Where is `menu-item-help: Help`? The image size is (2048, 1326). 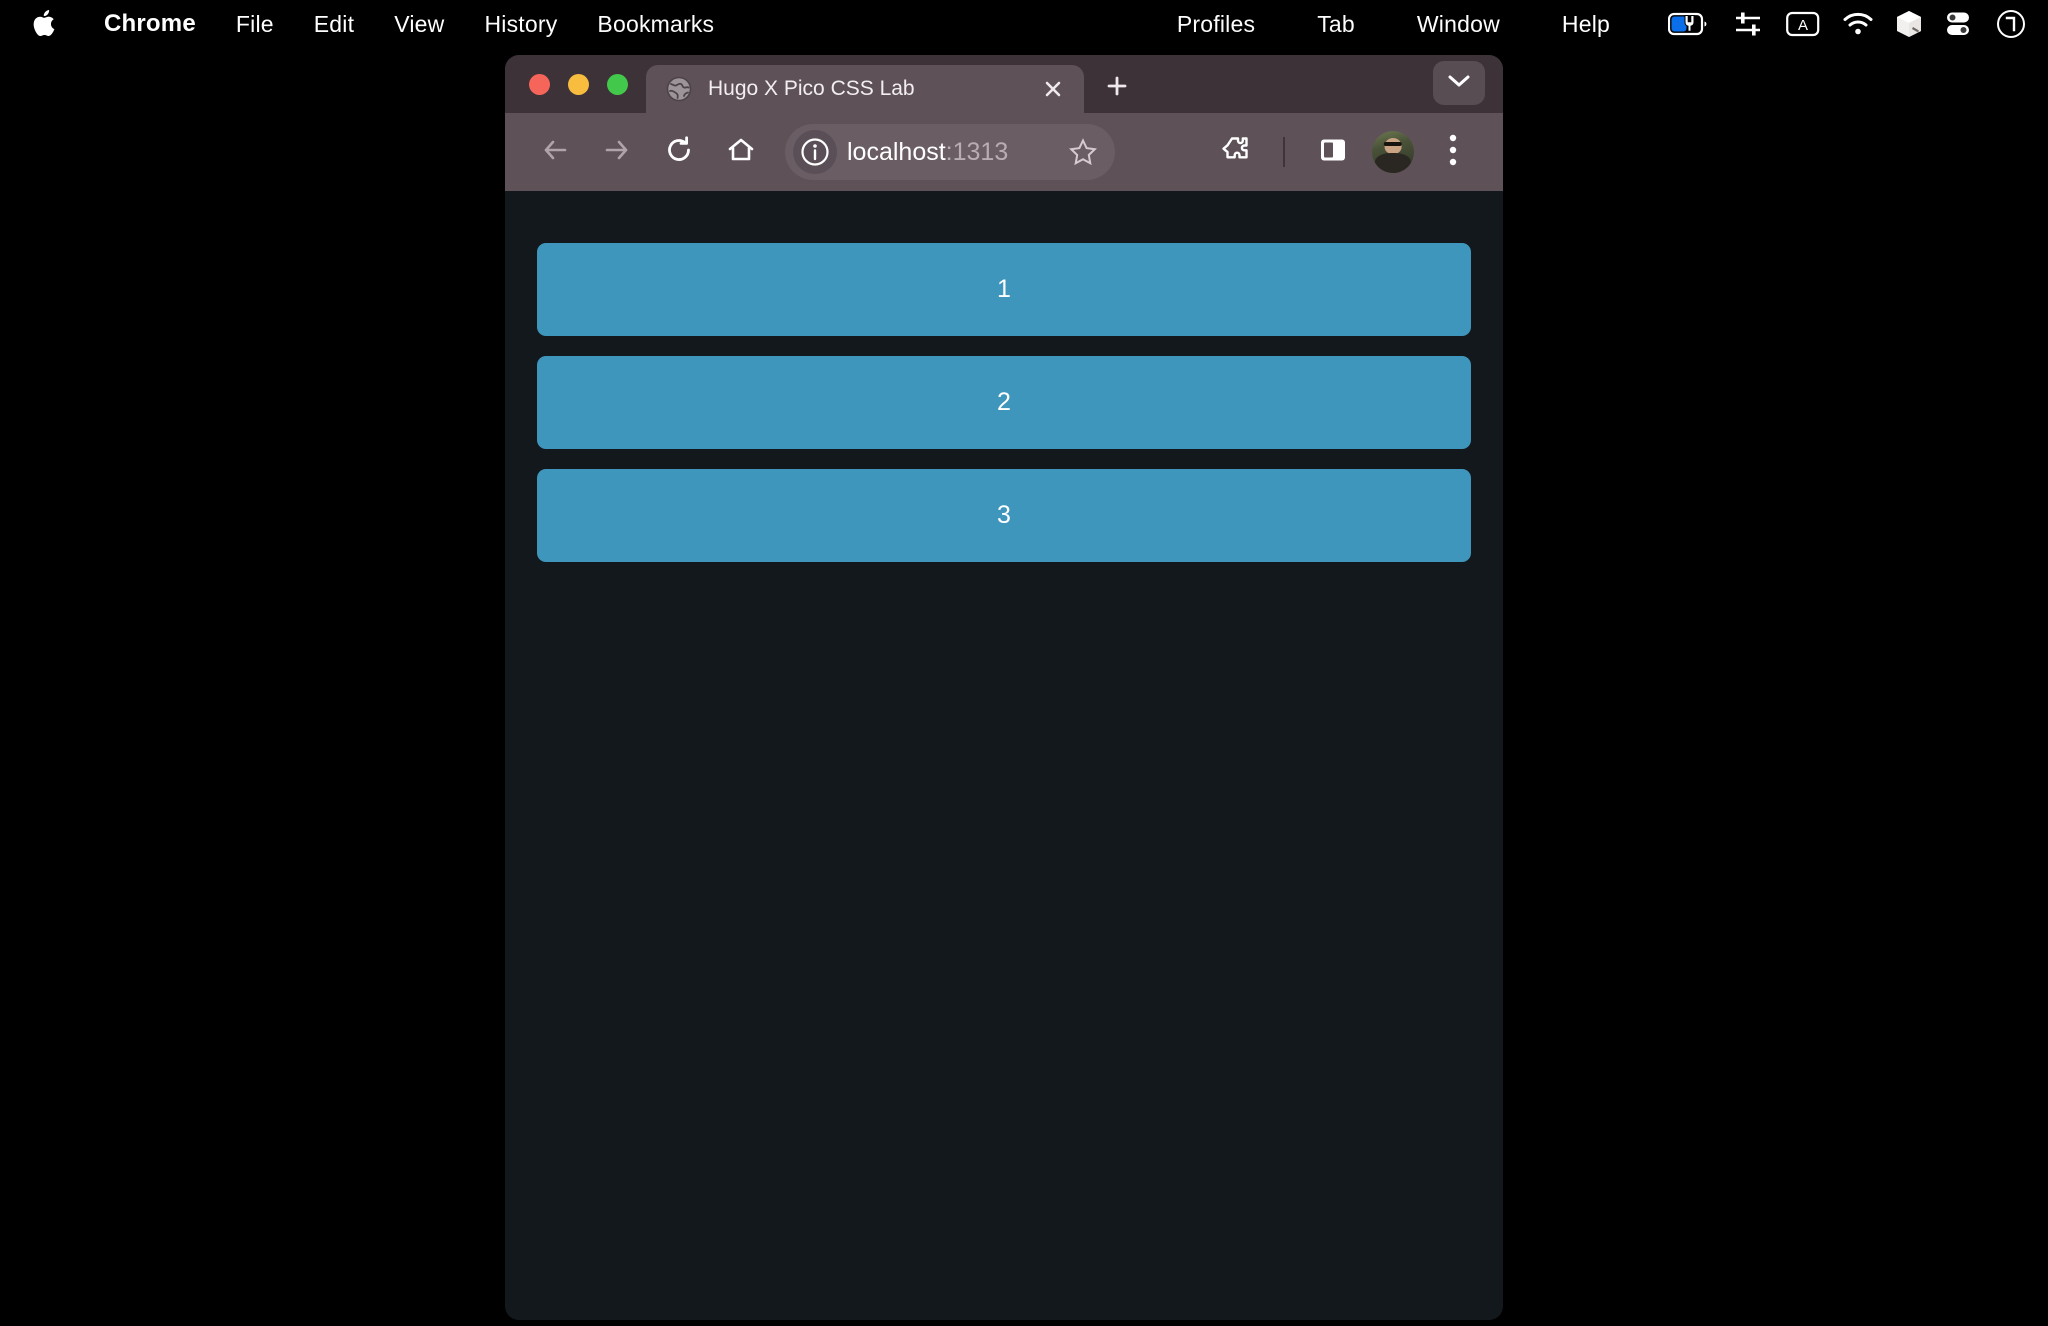
menu-item-help: Help is located at coordinates (1586, 24).